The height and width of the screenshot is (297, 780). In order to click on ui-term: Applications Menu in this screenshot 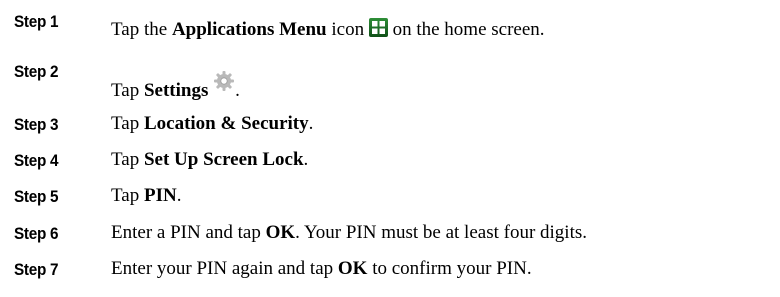, I will do `click(249, 29)`.